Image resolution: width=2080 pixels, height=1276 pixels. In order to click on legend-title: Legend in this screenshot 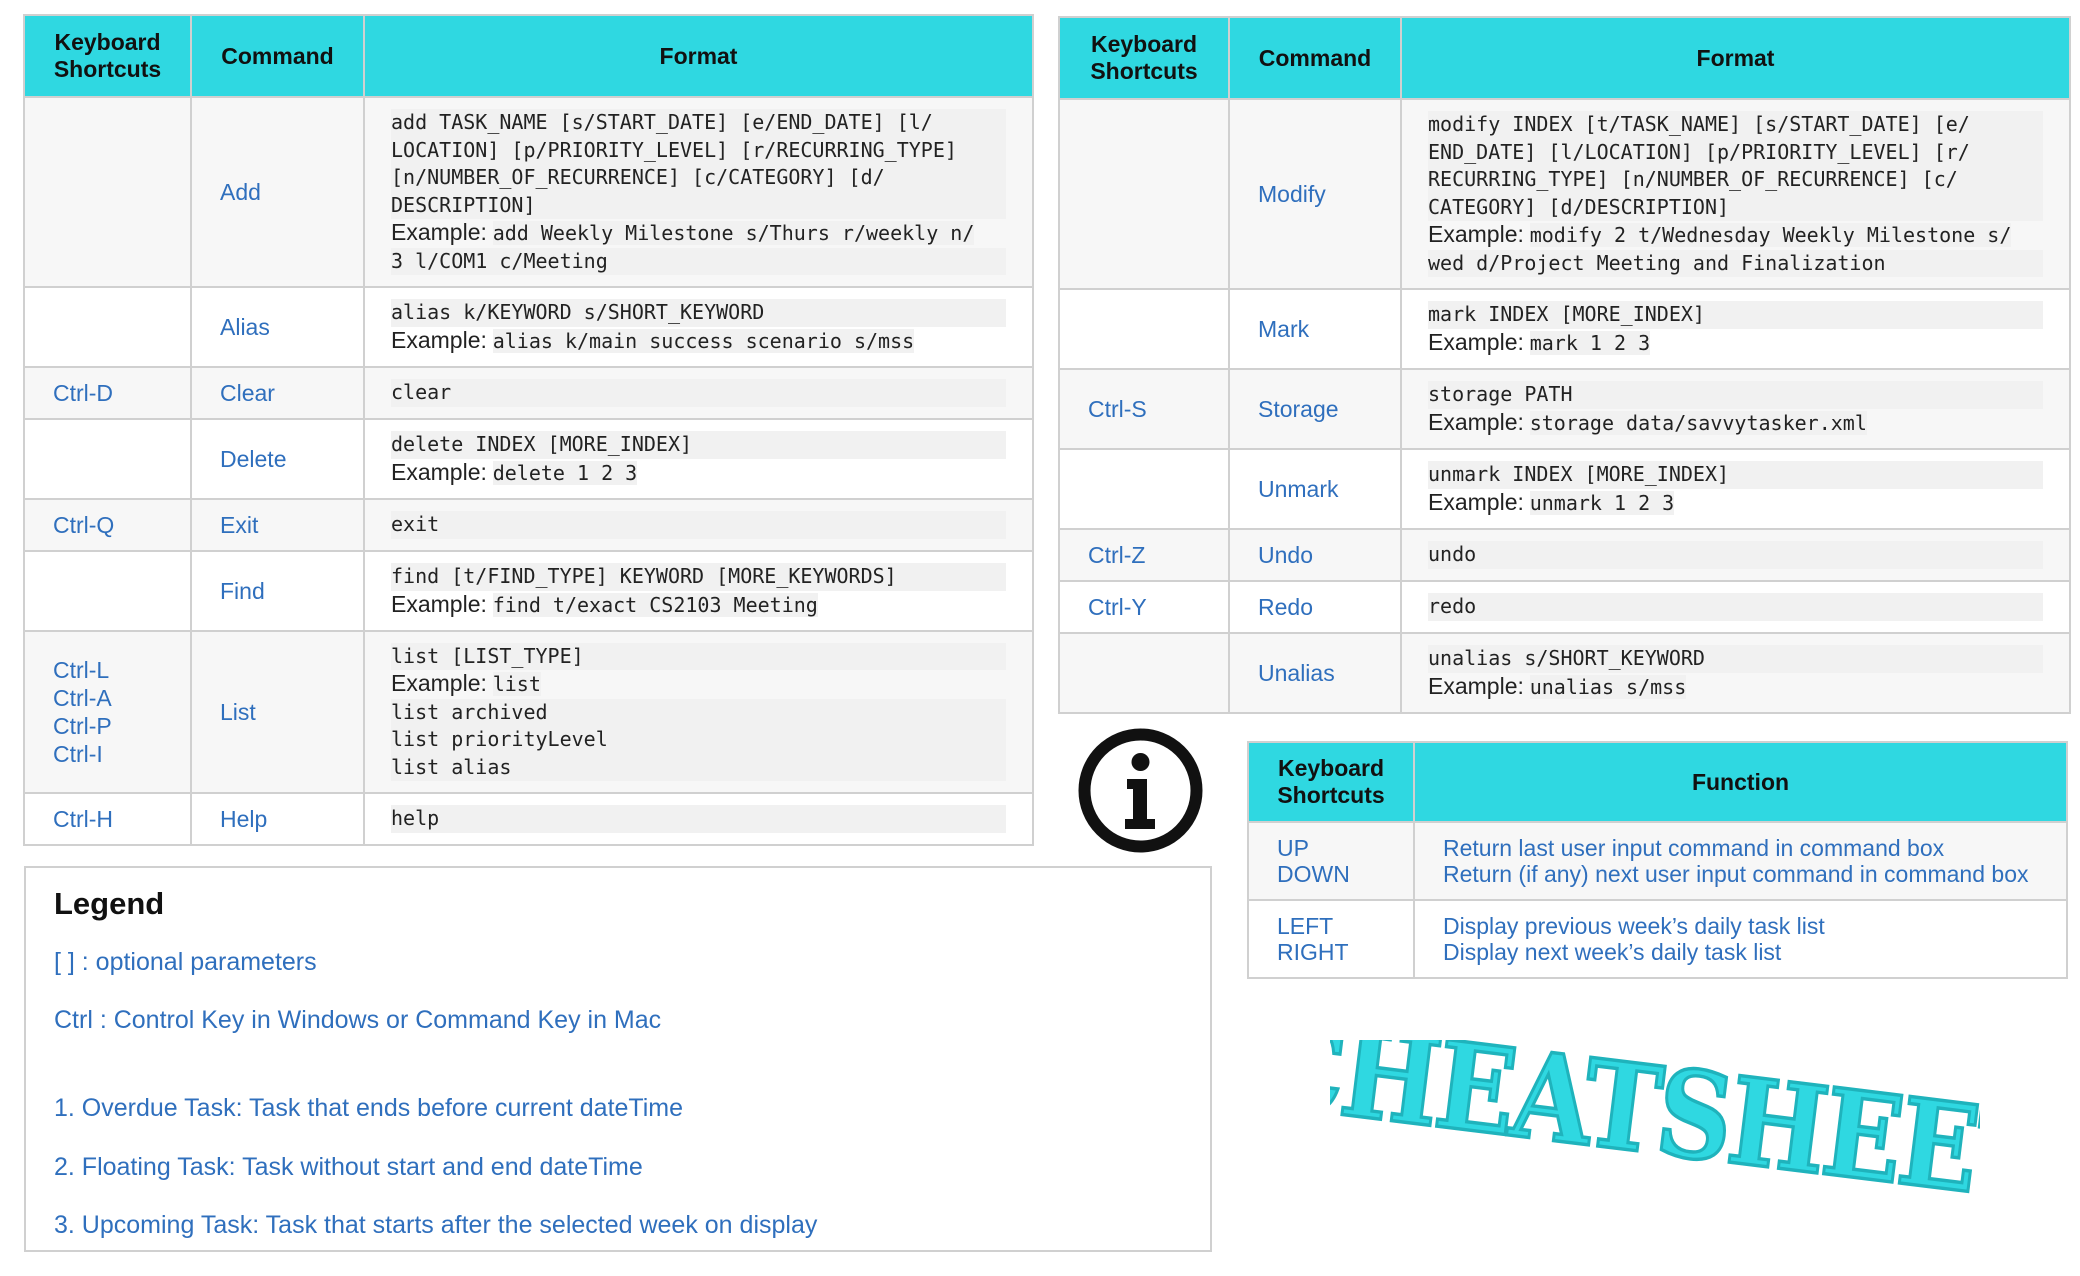, I will do `click(109, 903)`.